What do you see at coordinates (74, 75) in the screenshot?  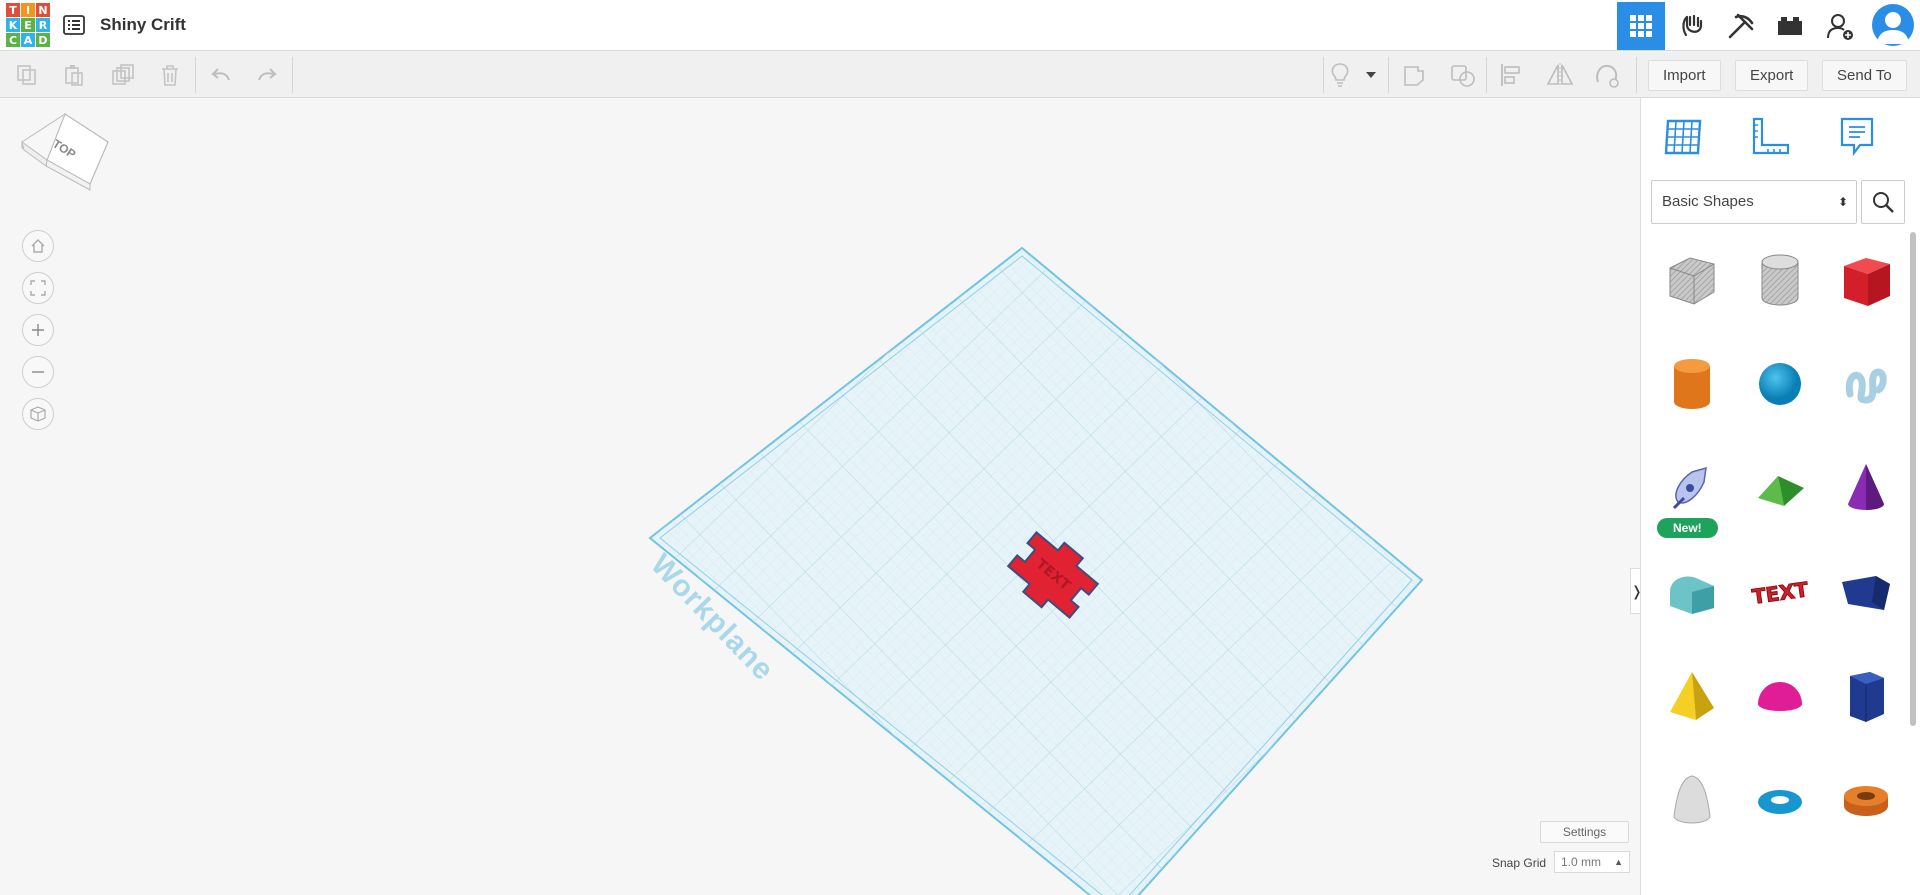 I see `paste-icon` at bounding box center [74, 75].